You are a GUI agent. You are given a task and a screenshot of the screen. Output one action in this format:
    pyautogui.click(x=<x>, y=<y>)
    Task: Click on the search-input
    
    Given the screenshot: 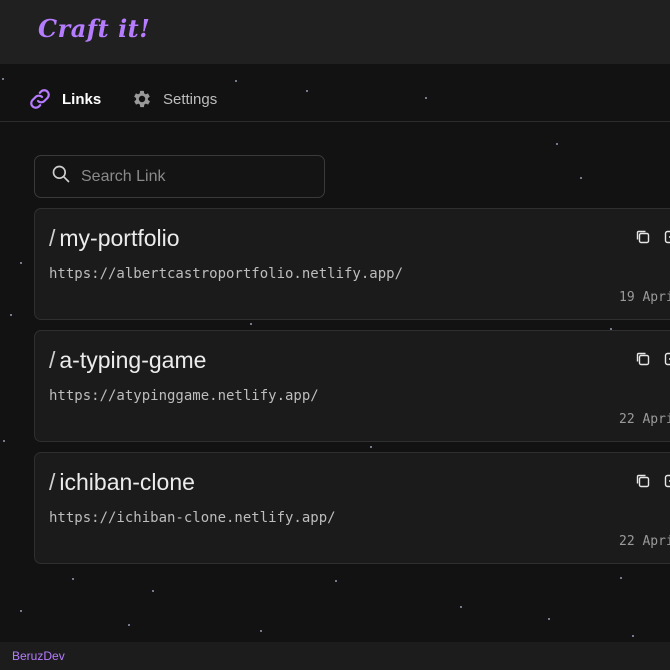 What is the action you would take?
    pyautogui.click(x=202, y=176)
    